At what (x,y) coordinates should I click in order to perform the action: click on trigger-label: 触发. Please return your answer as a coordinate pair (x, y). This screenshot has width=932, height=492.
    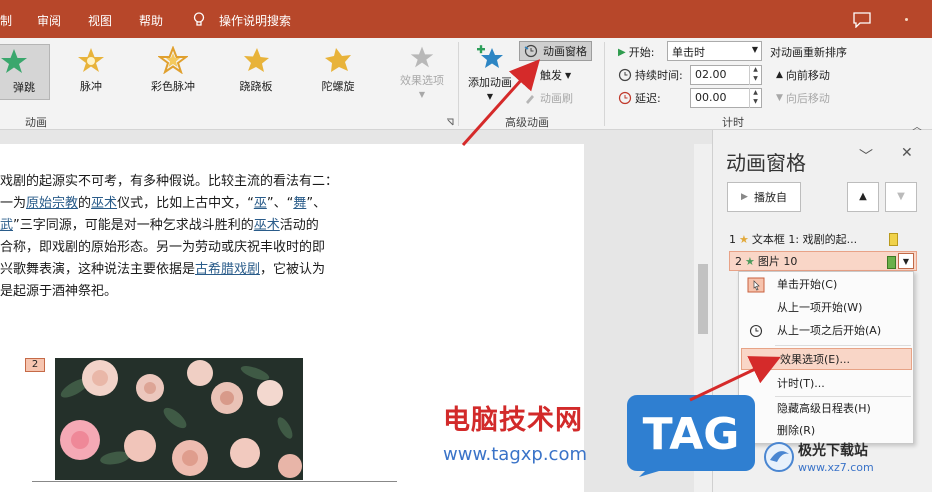
    Looking at the image, I should click on (551, 75).